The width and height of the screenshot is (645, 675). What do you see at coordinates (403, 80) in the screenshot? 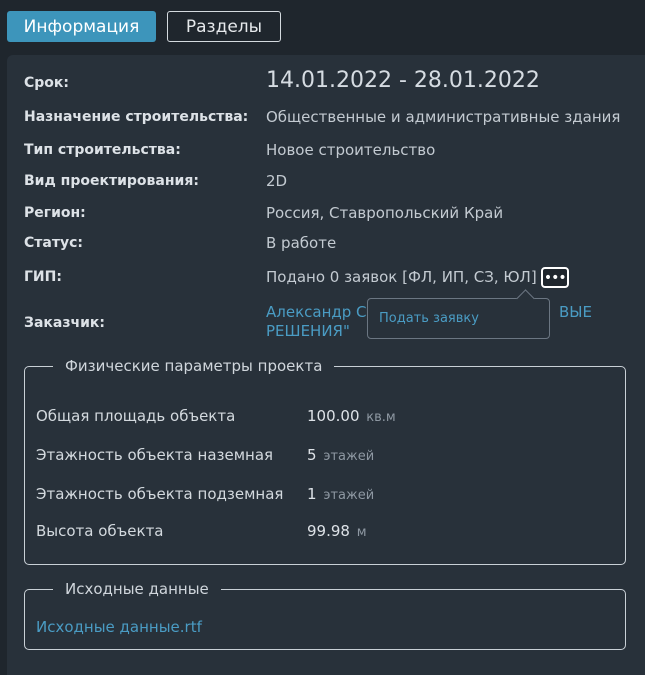
I see `term-value: 14.01.2022 - 28.01.2022` at bounding box center [403, 80].